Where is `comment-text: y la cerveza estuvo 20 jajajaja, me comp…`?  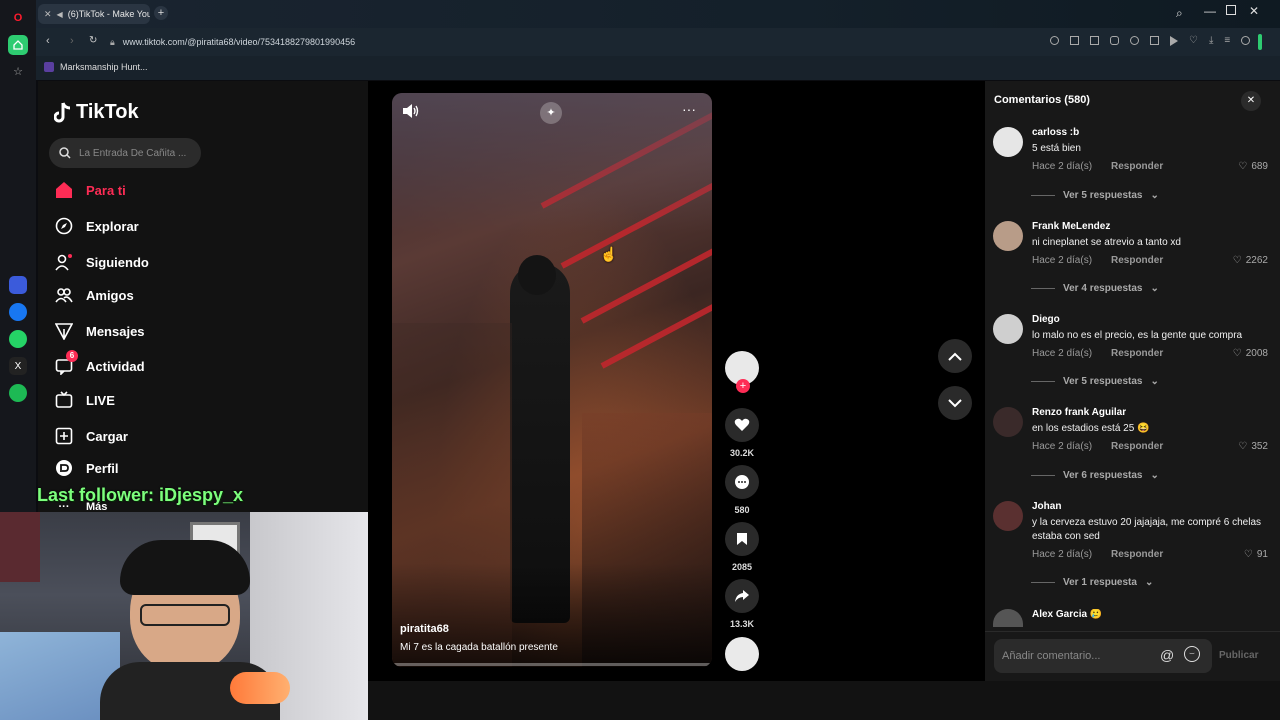
comment-text: y la cerveza estuvo 20 jajajaja, me comp… is located at coordinates (1147, 529).